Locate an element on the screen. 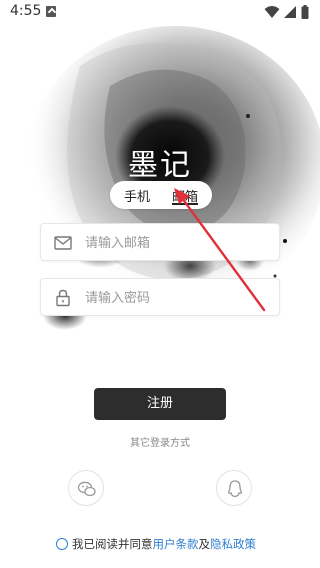 This screenshot has height=568, width=320. lock-icon is located at coordinates (63, 298).